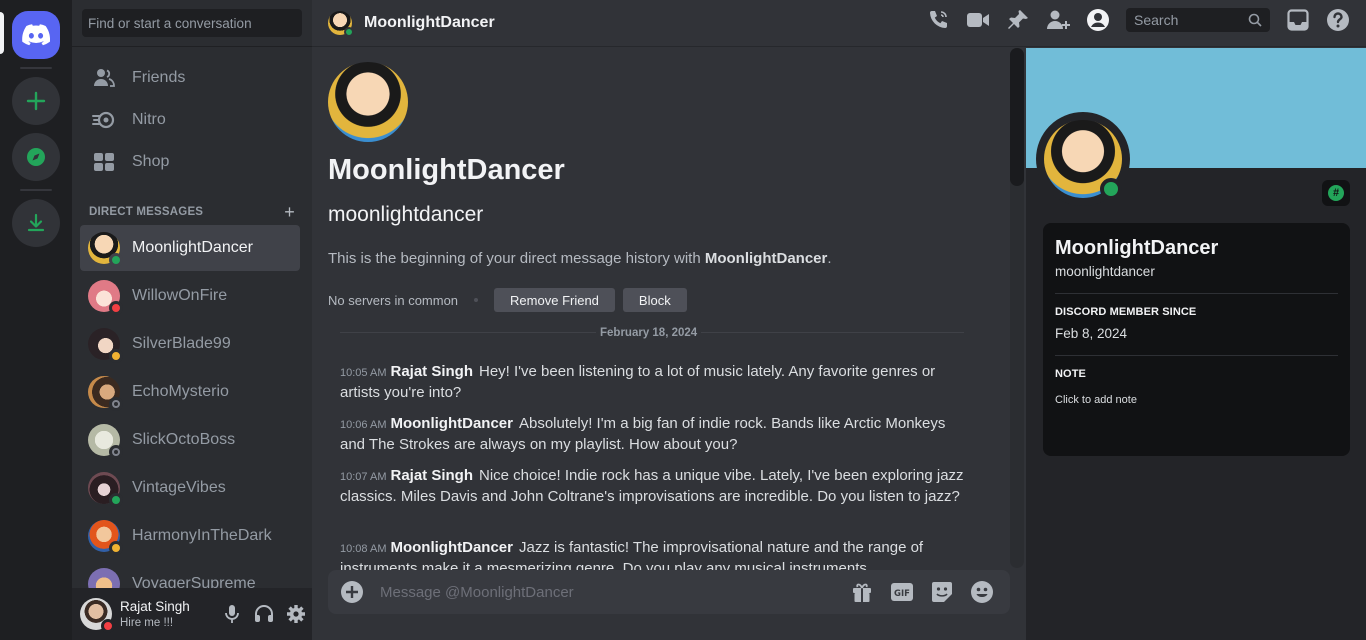  What do you see at coordinates (190, 488) in the screenshot?
I see `dm-item: VintageVibes` at bounding box center [190, 488].